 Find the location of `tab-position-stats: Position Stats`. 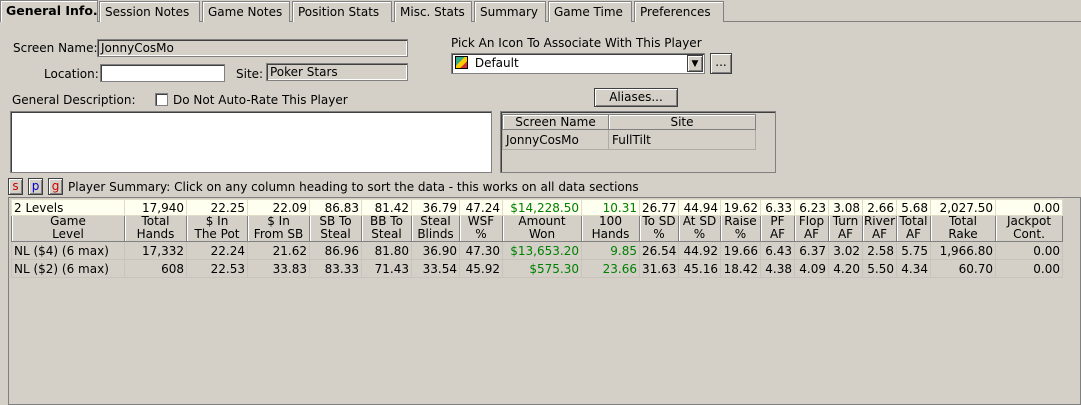

tab-position-stats: Position Stats is located at coordinates (342, 11).